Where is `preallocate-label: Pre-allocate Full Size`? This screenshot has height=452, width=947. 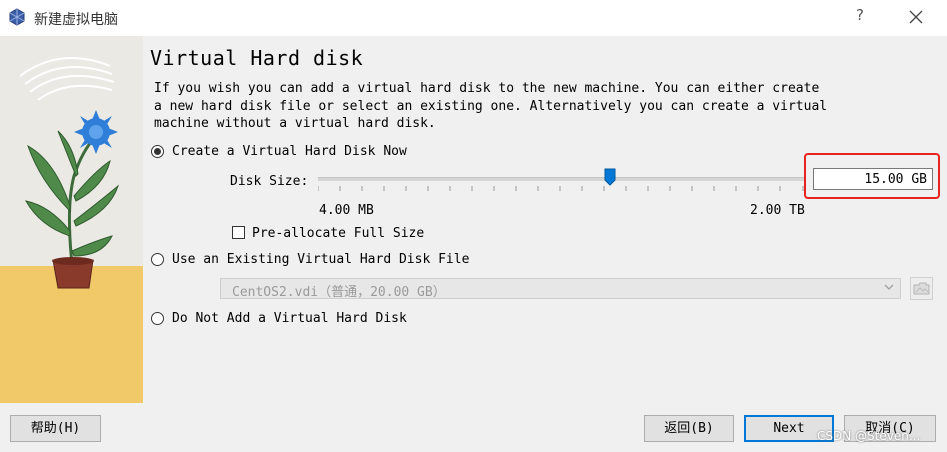 preallocate-label: Pre-allocate Full Size is located at coordinates (338, 233).